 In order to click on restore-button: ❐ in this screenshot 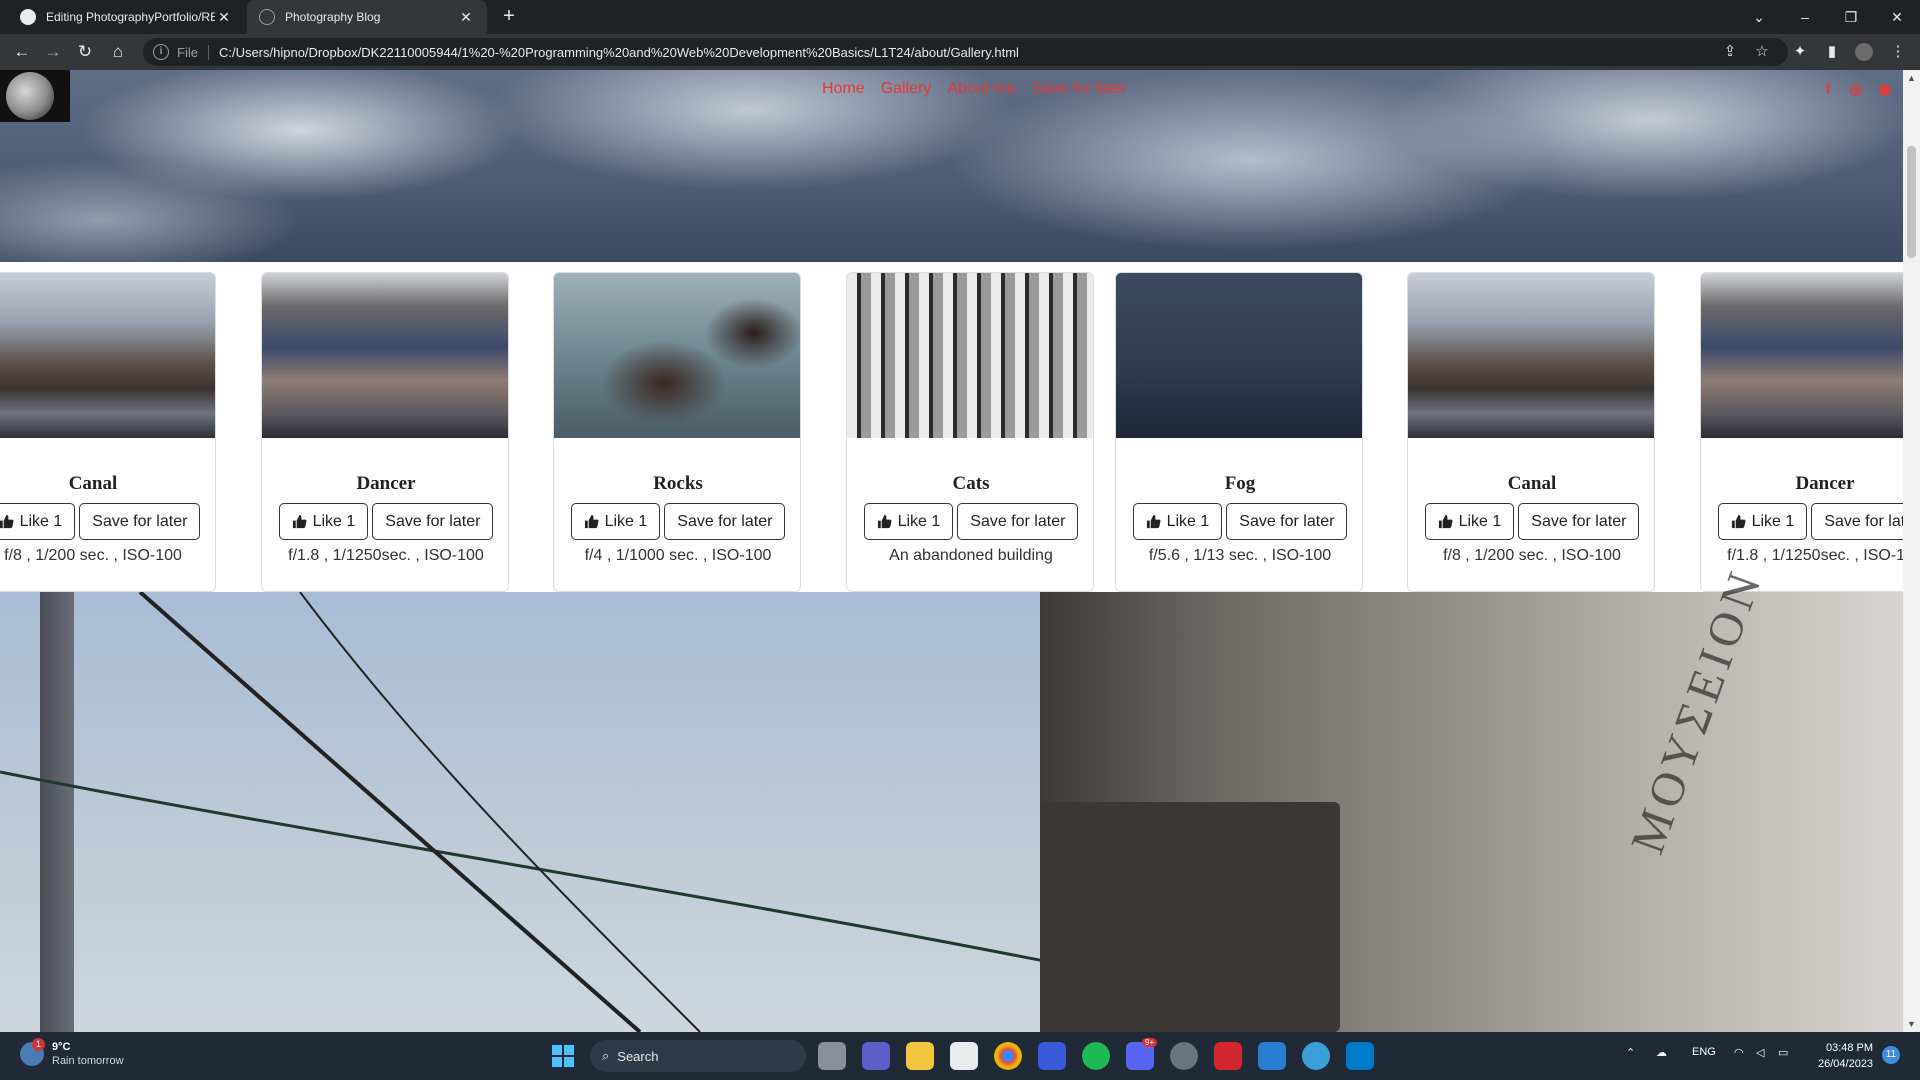, I will do `click(1851, 17)`.